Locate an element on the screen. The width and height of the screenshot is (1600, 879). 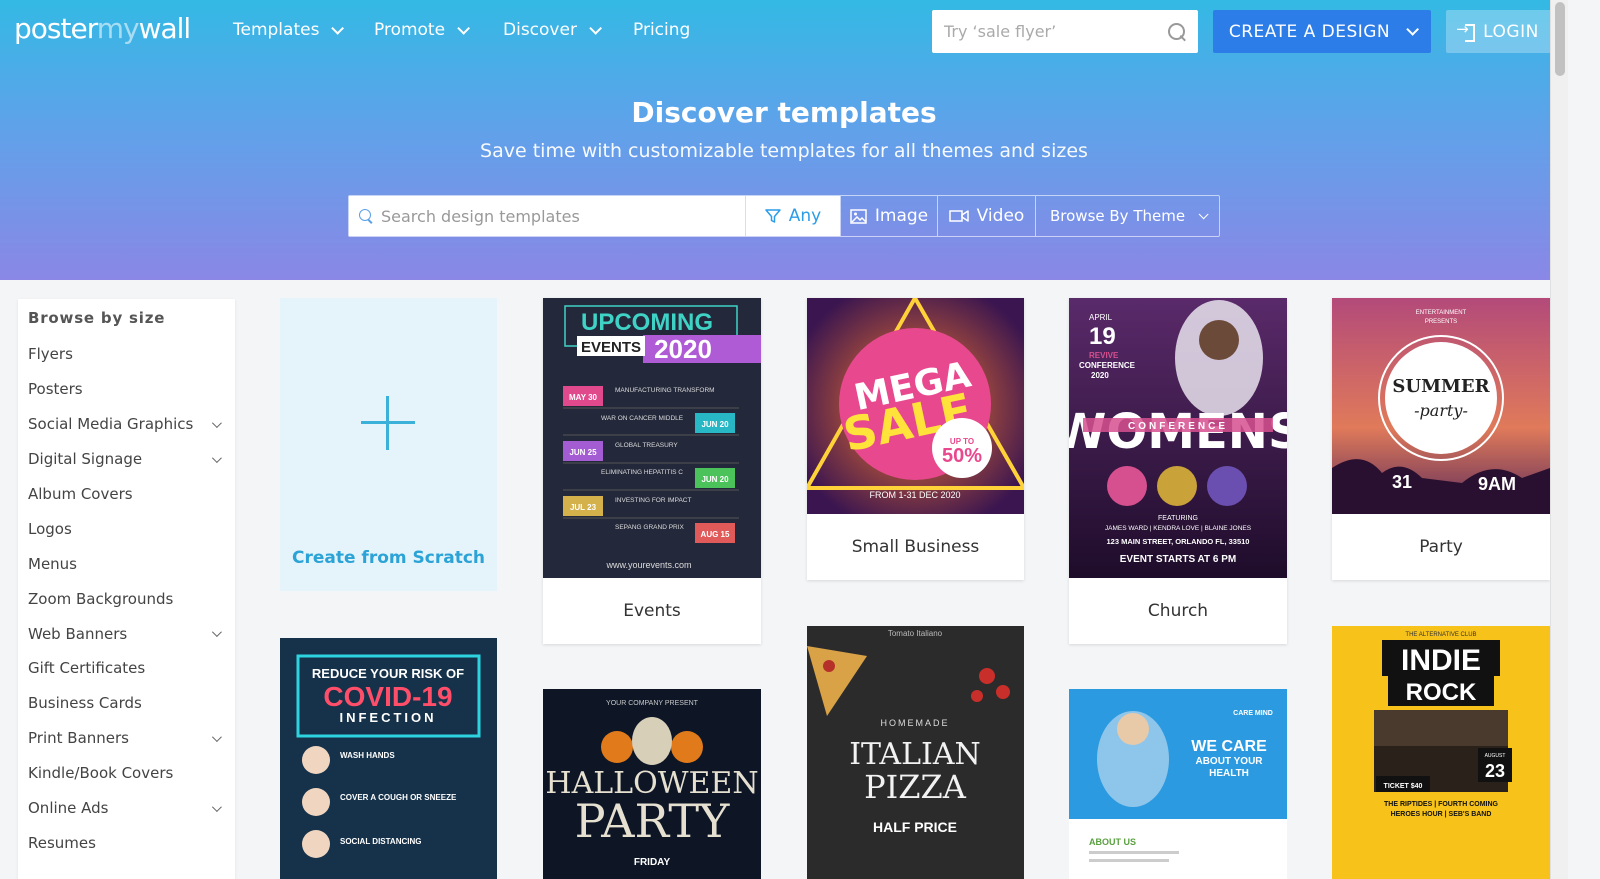
sidebar-item-online-ads: Online Ads is located at coordinates (126, 808).